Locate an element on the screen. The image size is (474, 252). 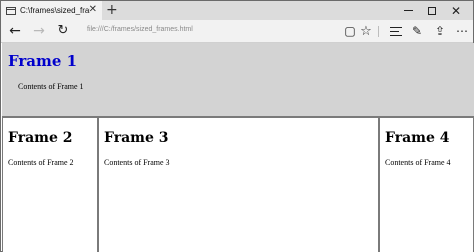
frame-4-heading: Frame 4 is located at coordinates (417, 138).